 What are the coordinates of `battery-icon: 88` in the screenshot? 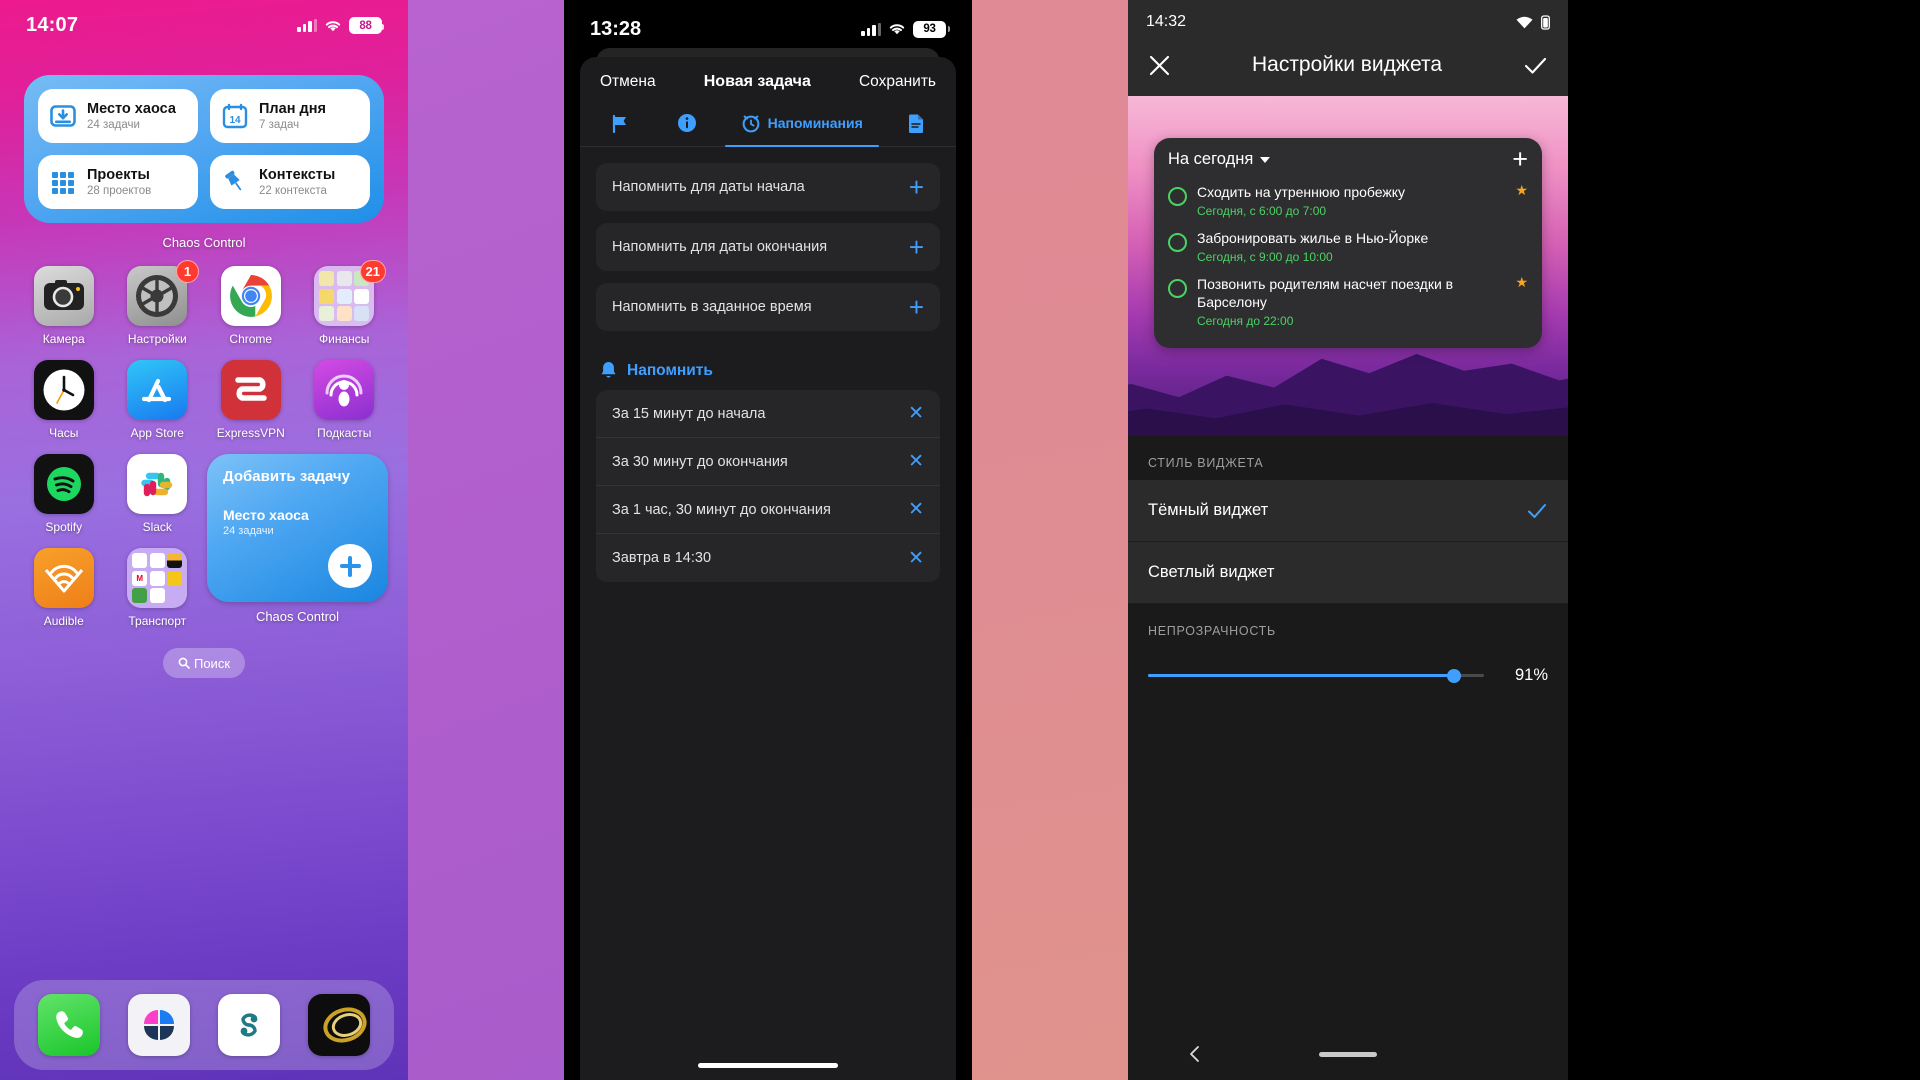 It's located at (366, 25).